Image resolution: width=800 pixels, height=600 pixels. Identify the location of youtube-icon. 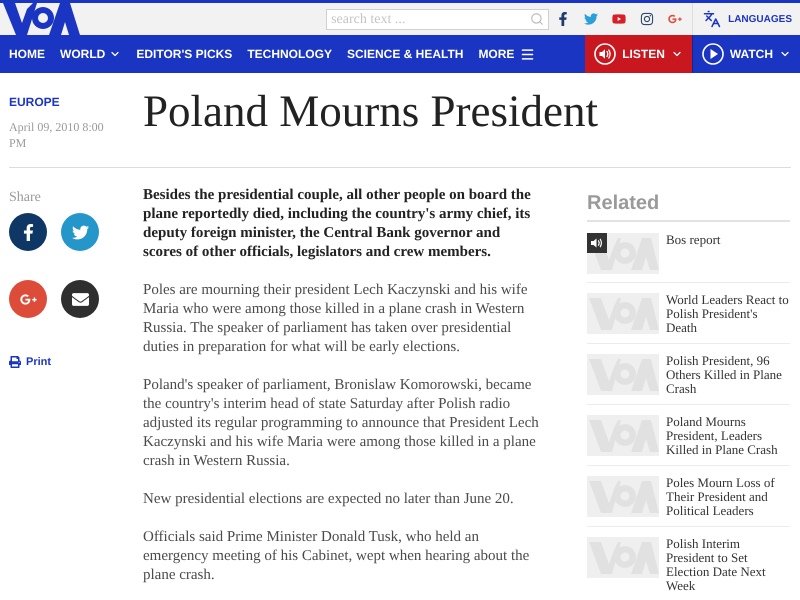
(619, 19).